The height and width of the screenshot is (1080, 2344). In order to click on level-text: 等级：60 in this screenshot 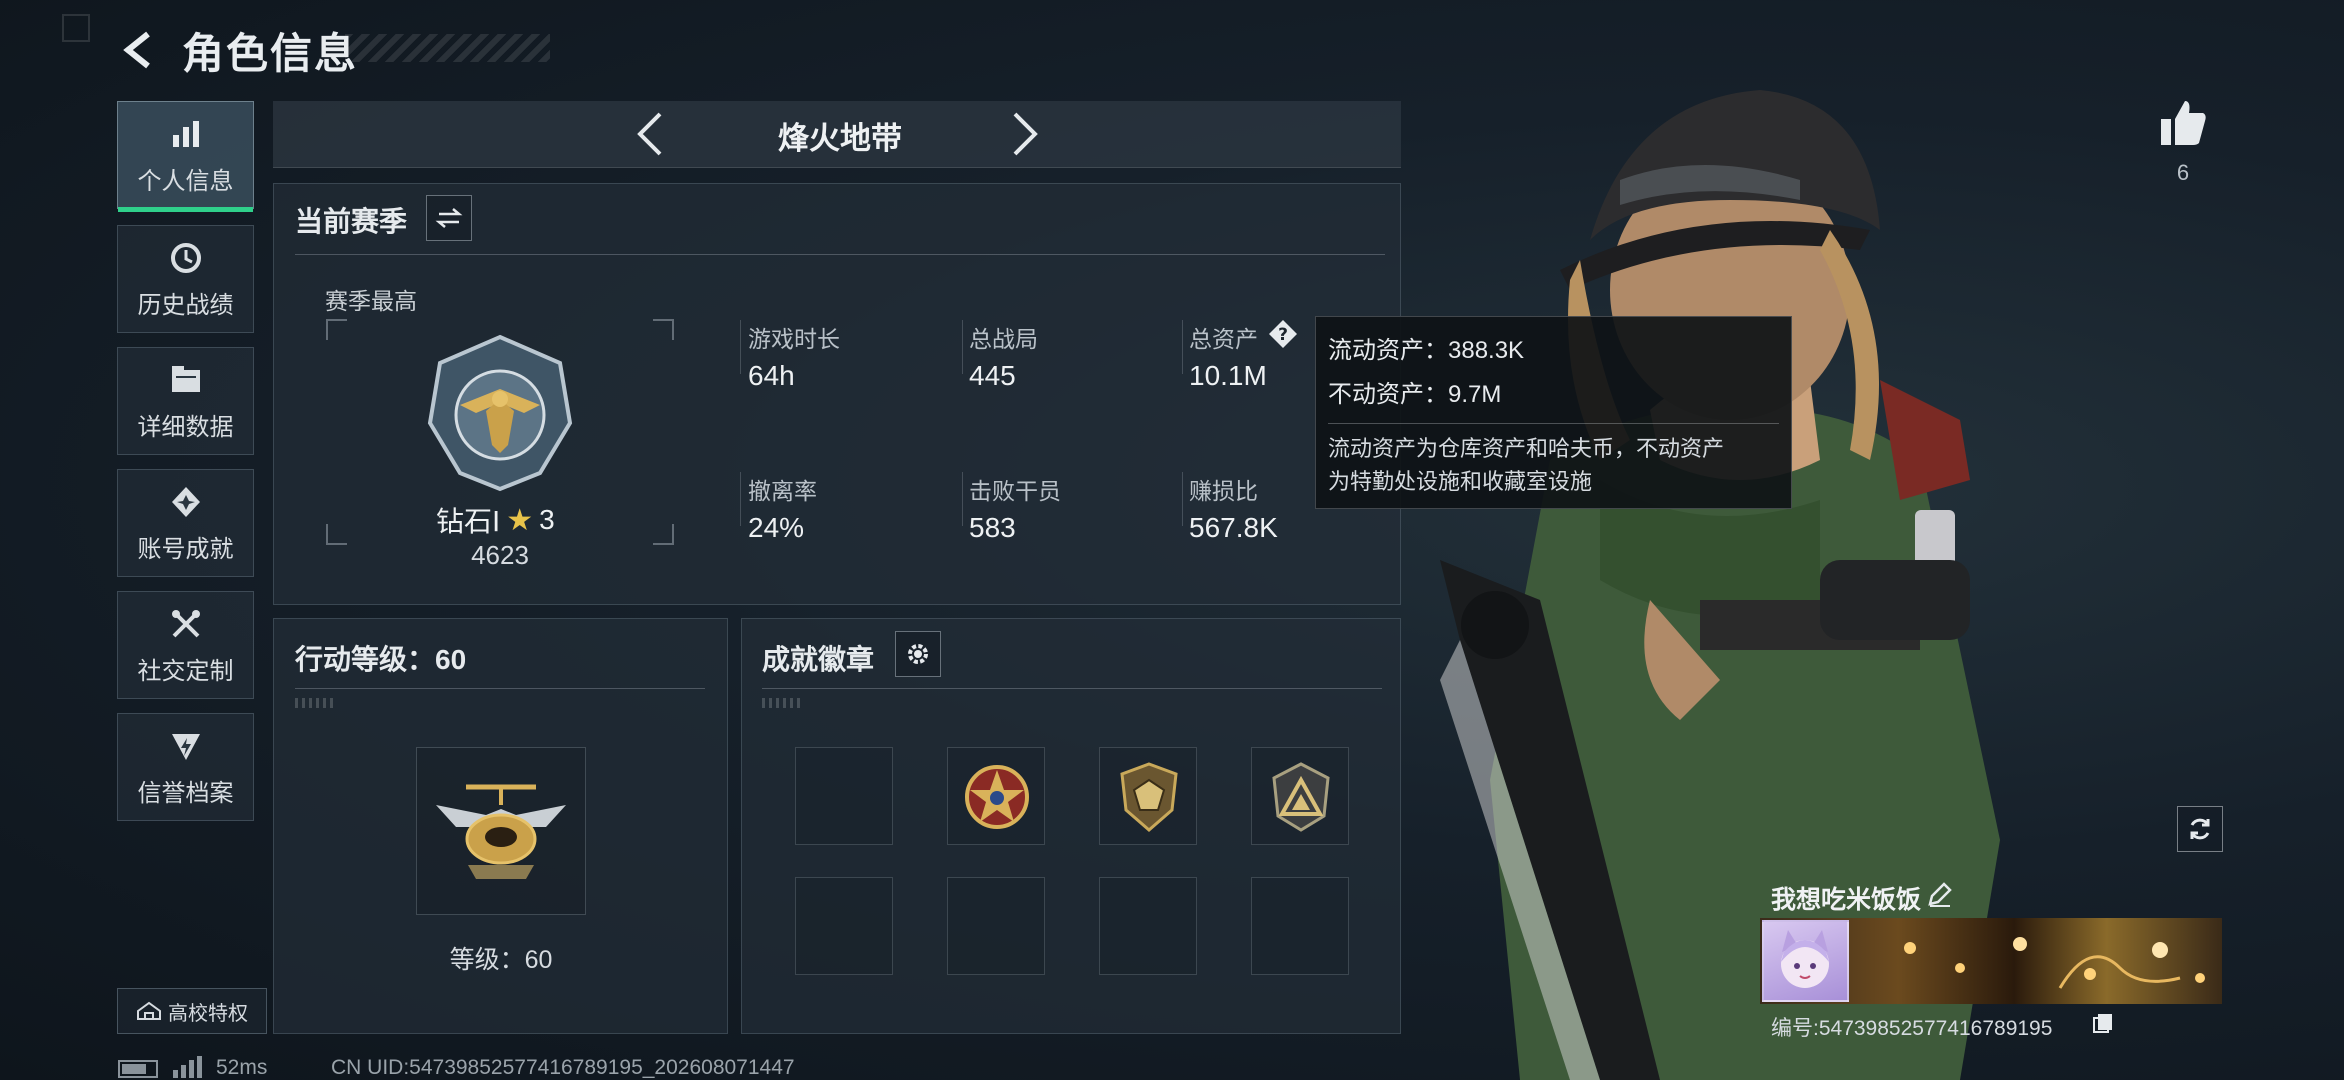, I will do `click(501, 960)`.